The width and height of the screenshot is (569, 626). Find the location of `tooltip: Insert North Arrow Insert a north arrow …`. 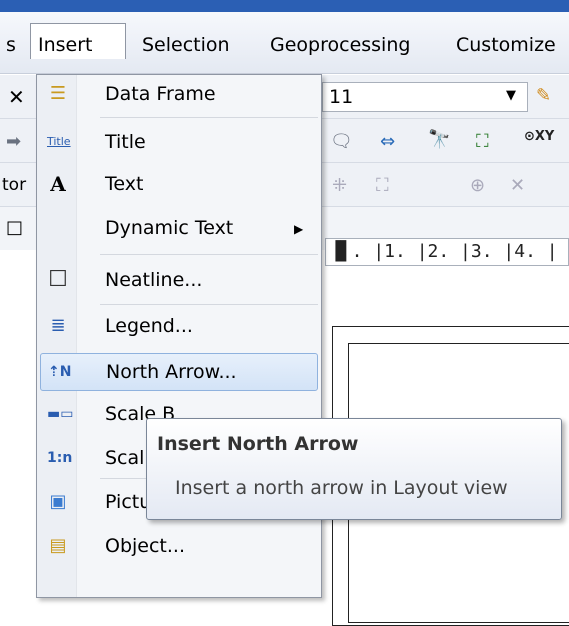

tooltip: Insert North Arrow Insert a north arrow … is located at coordinates (354, 469).